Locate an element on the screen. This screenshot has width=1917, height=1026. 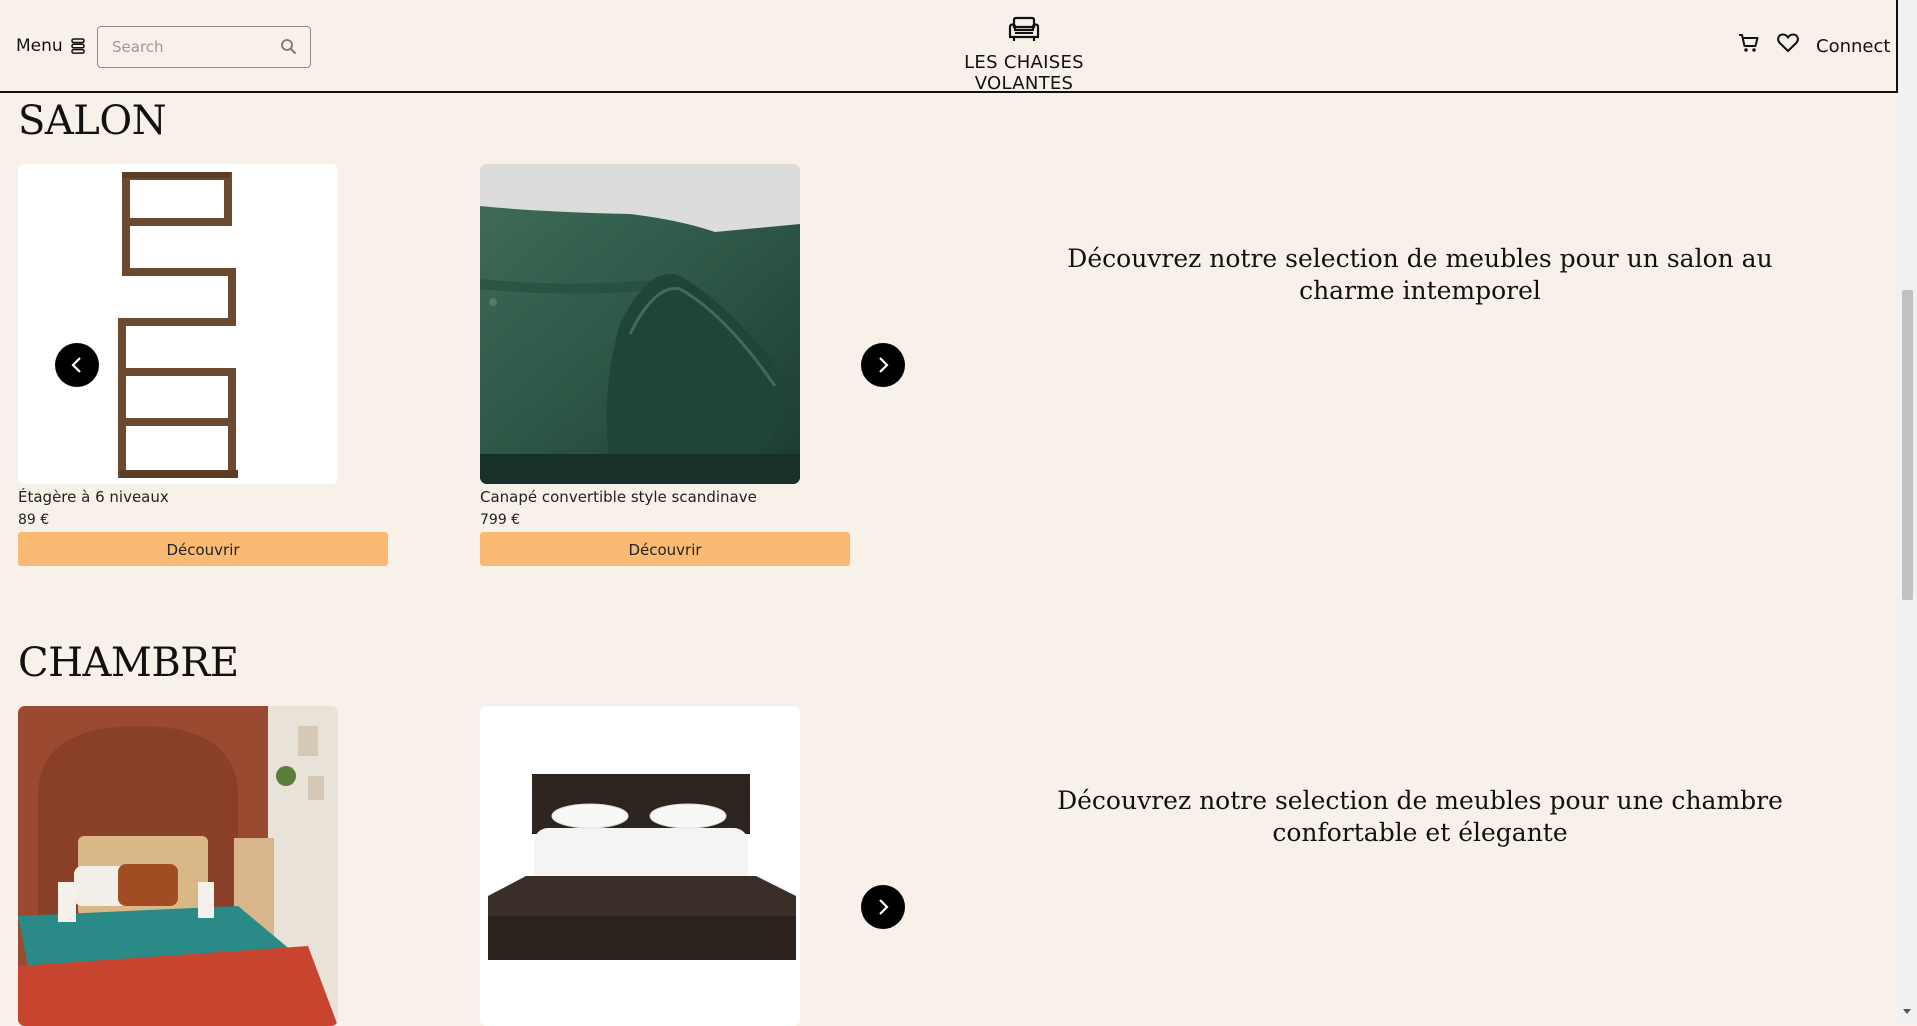
section-title-salon: SALON is located at coordinates (92, 121).